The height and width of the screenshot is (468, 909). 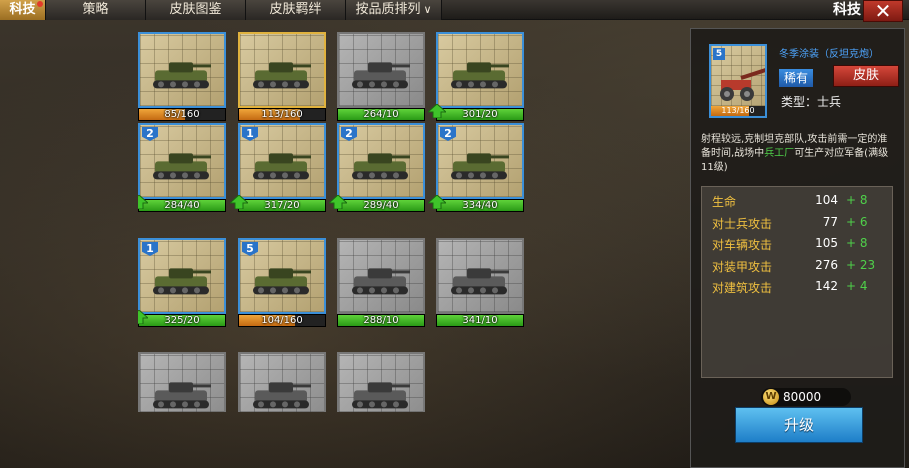 I want to click on unit-icon, so click(x=182, y=392).